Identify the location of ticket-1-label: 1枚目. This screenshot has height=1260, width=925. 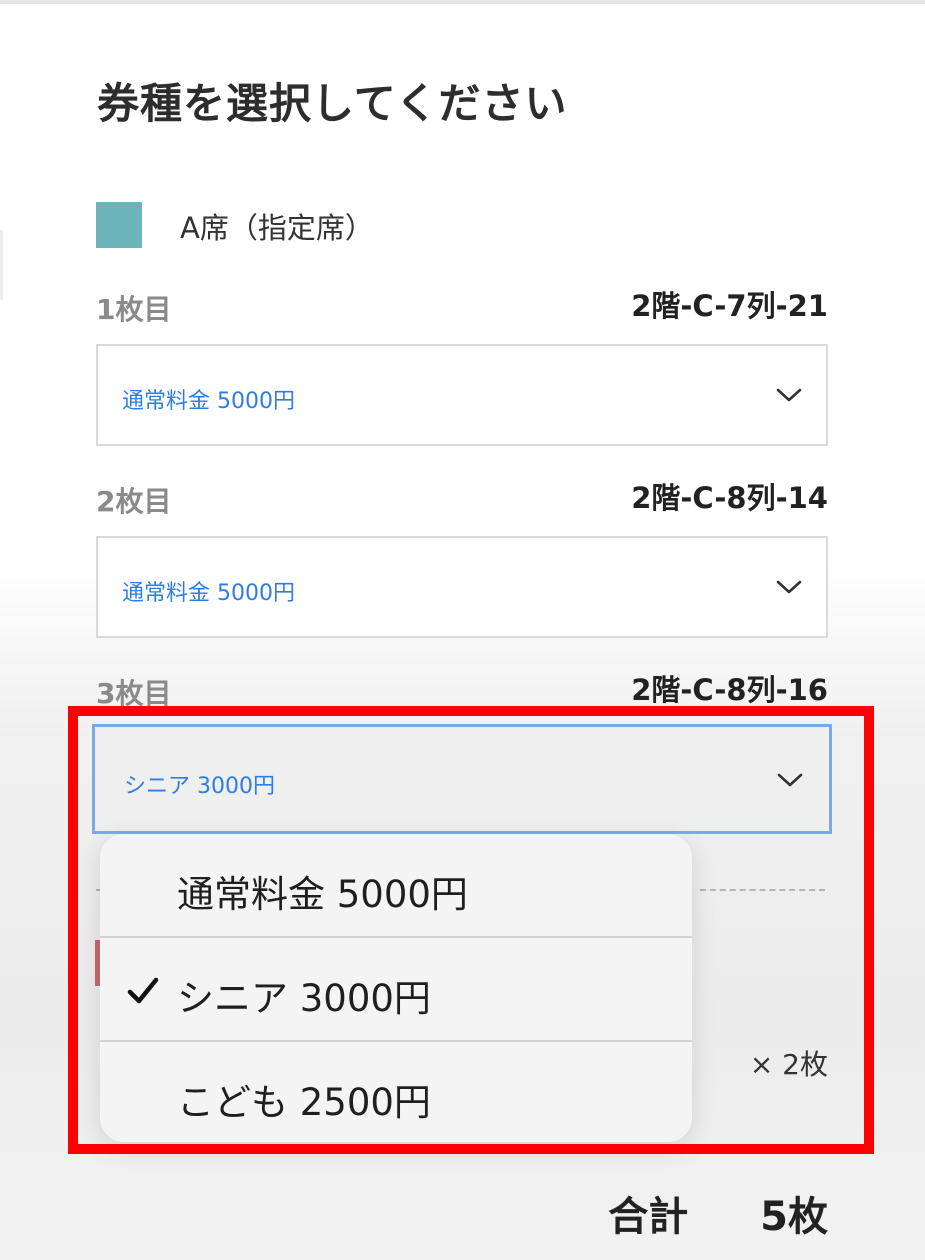
(134, 309).